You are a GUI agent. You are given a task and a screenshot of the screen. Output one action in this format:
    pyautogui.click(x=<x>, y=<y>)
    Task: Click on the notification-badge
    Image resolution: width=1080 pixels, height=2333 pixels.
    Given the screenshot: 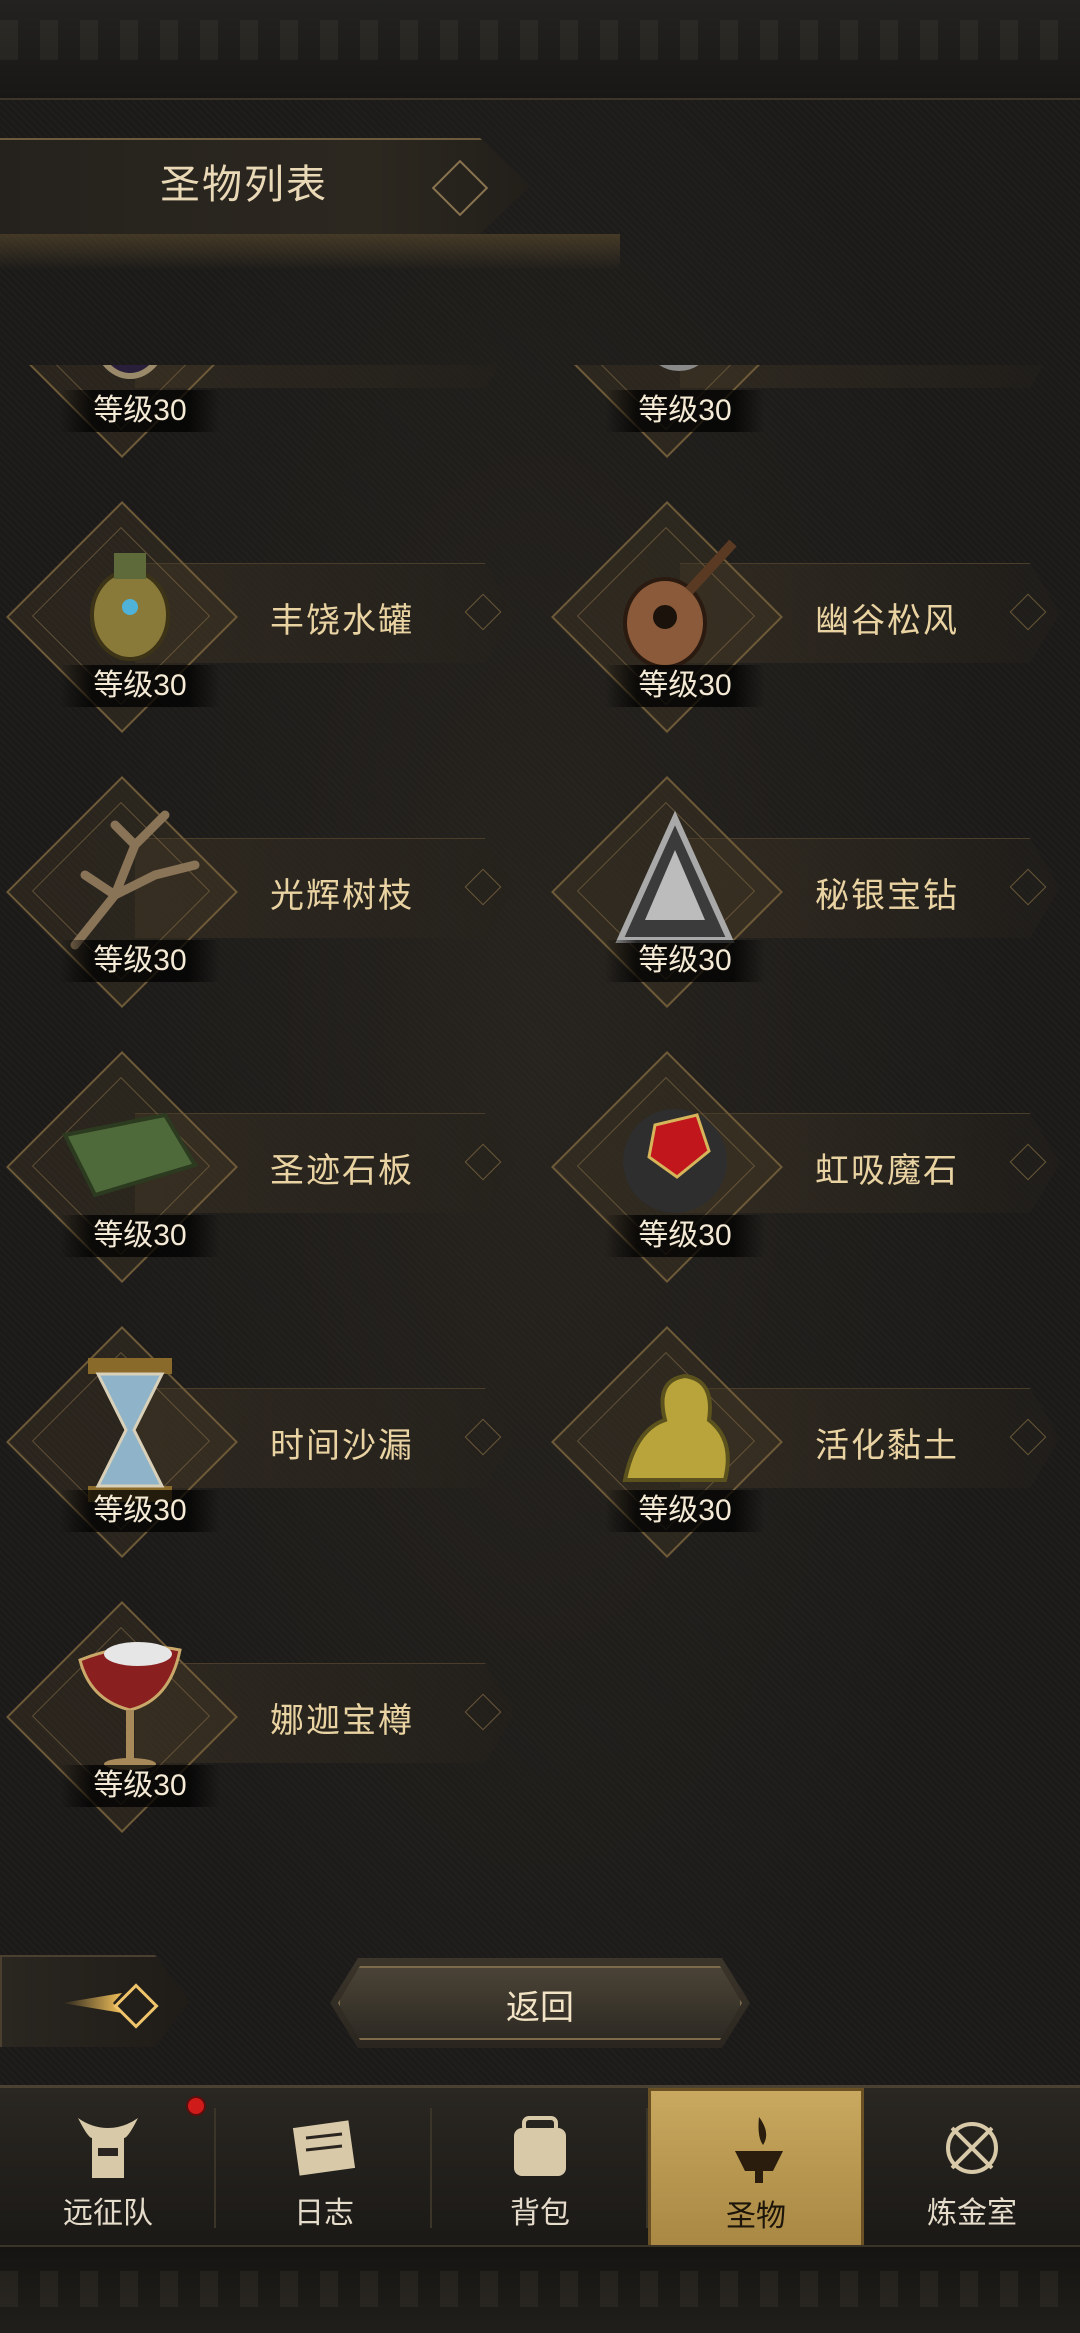 What is the action you would take?
    pyautogui.click(x=196, y=2106)
    